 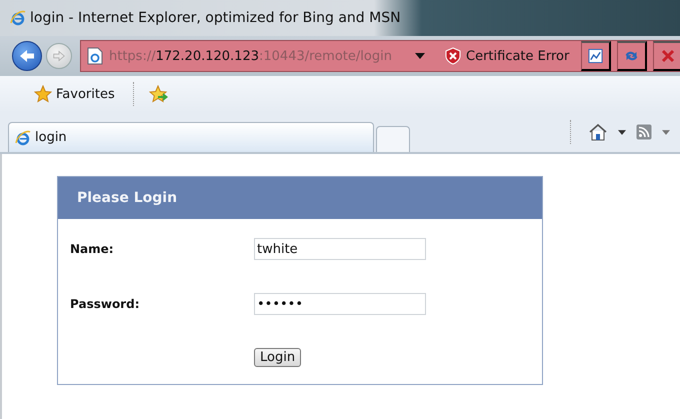 What do you see at coordinates (95, 56) in the screenshot?
I see `page-icon` at bounding box center [95, 56].